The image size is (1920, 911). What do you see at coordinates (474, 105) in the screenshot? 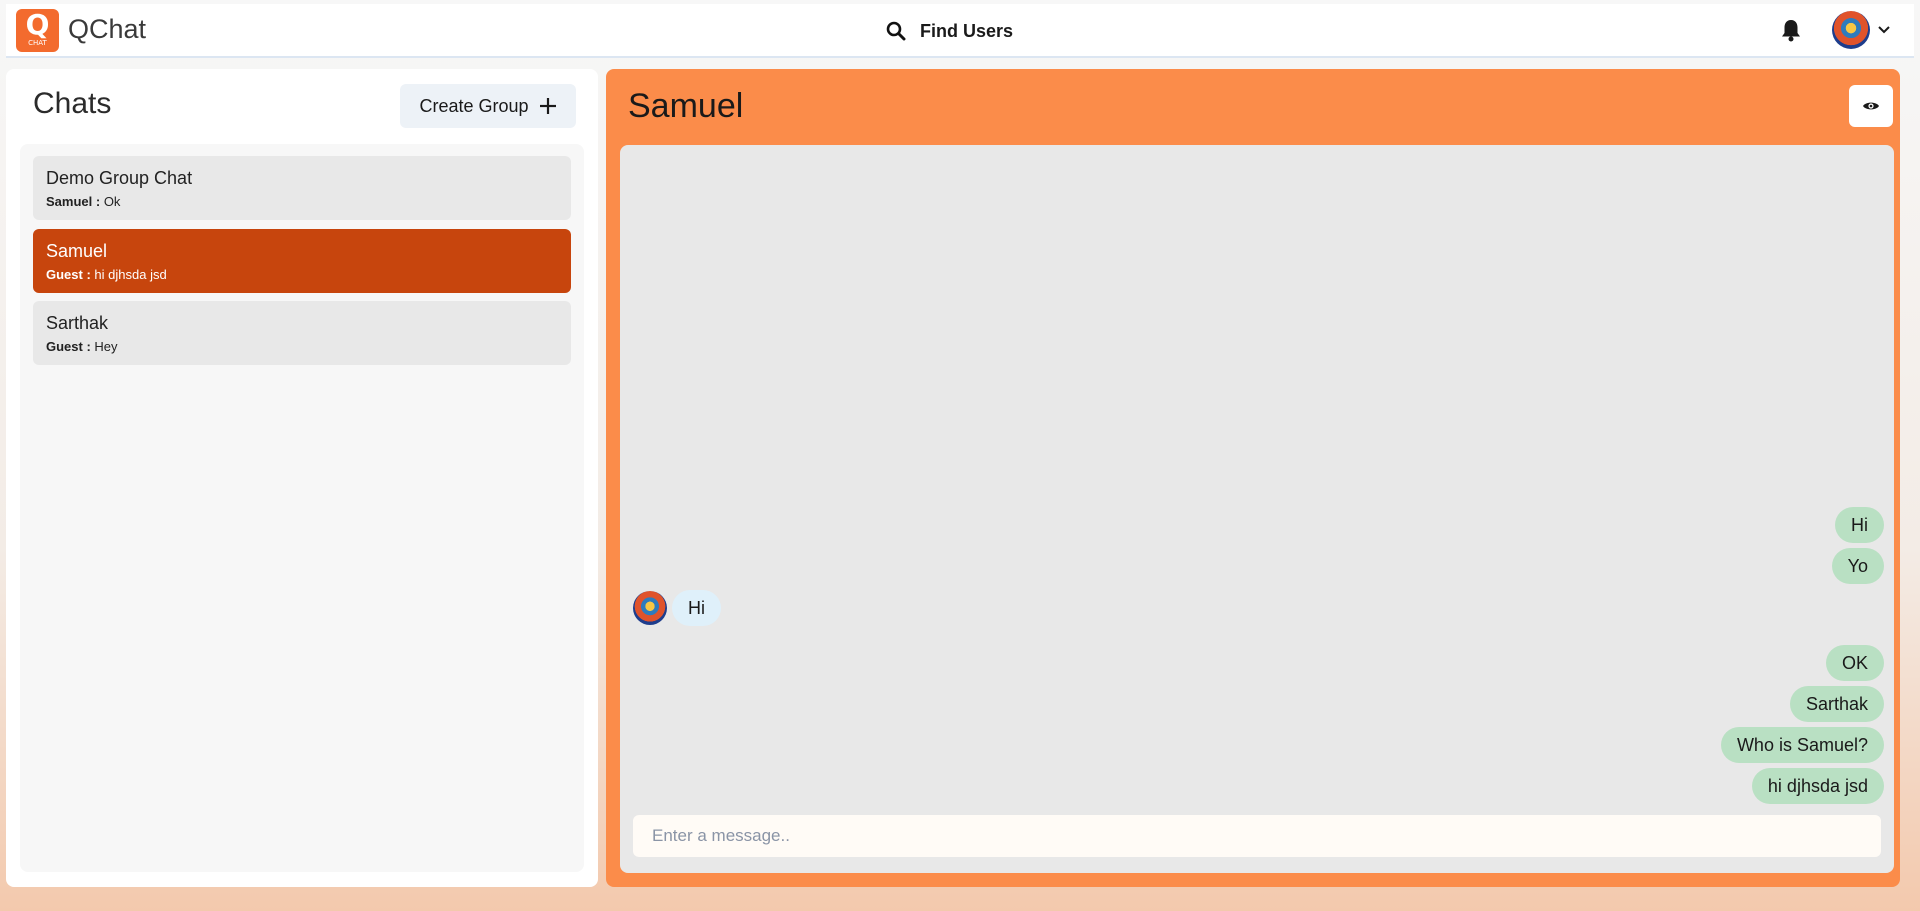
I see `create-group-label: Create Group` at bounding box center [474, 105].